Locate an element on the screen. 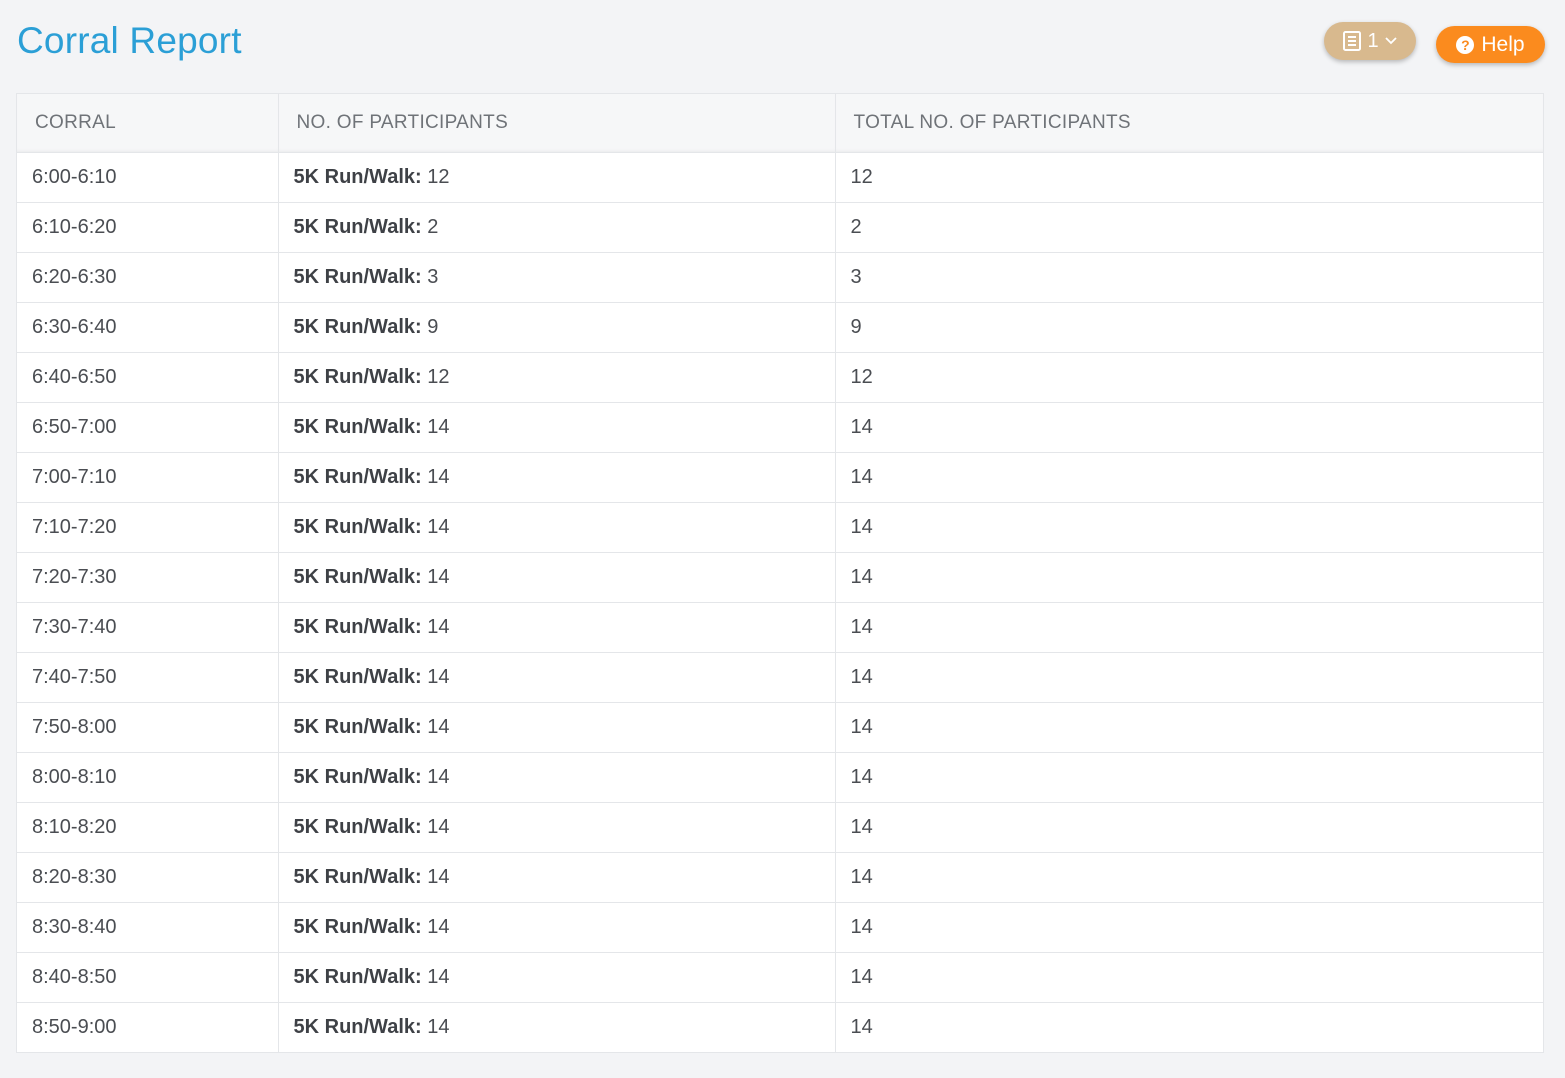 The height and width of the screenshot is (1078, 1565). corral-cell: 7:50-8:00 is located at coordinates (148, 727).